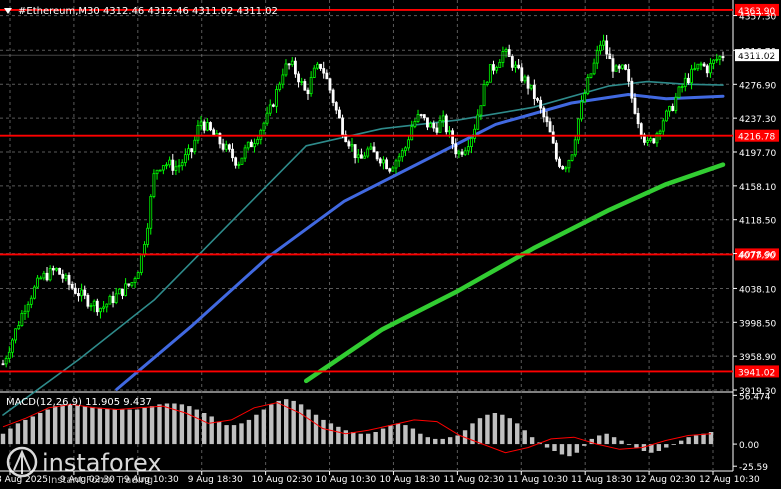 The height and width of the screenshot is (489, 781). Describe the element at coordinates (757, 86) in the screenshot. I see `y-tick-label: 4276.90` at that location.